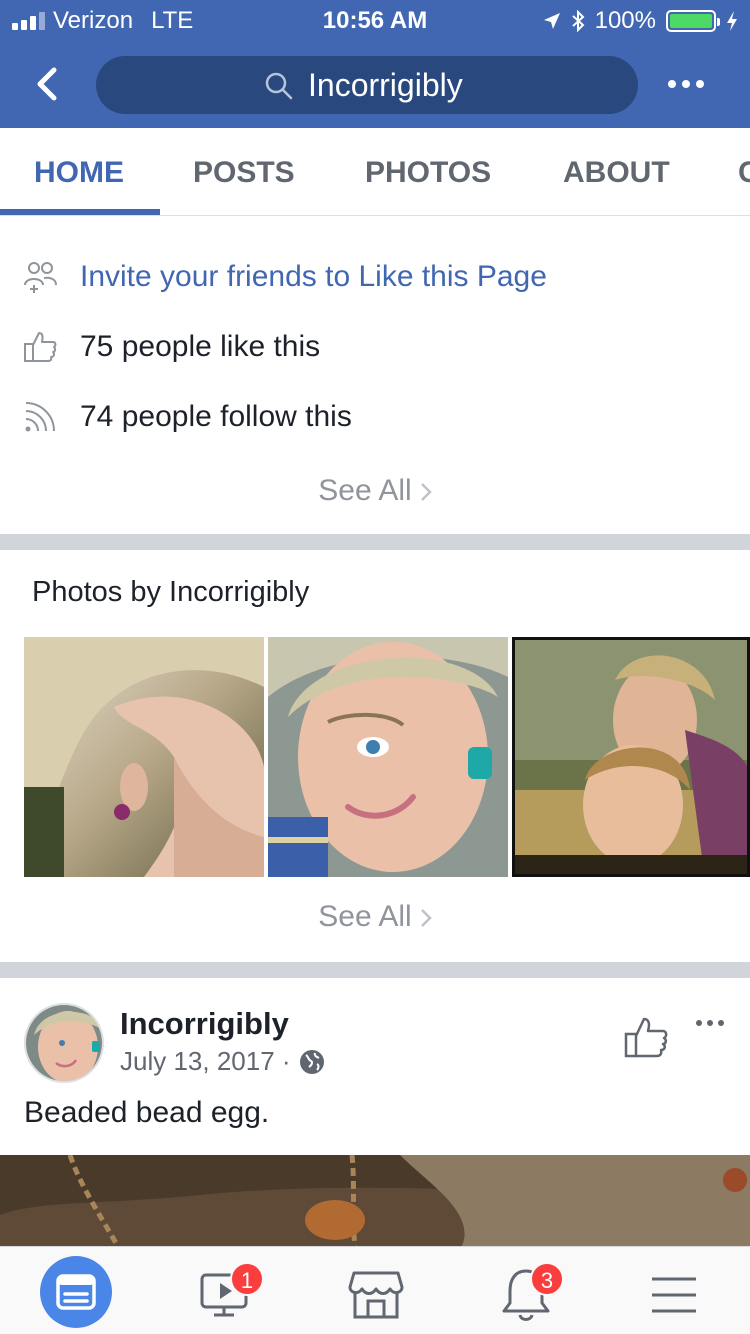  I want to click on top-bar: Verizon LTE 10:56 AM 100% Incorrigibly, so click(375, 64).